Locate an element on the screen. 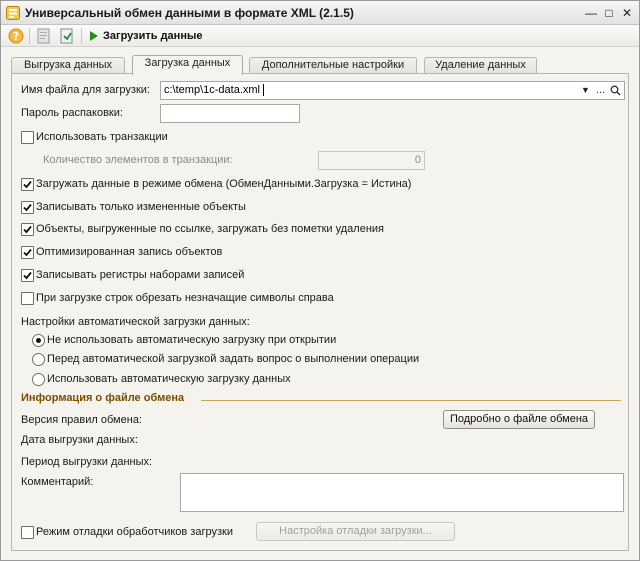 This screenshot has height=561, width=640. maximize-icon: □ is located at coordinates (609, 13).